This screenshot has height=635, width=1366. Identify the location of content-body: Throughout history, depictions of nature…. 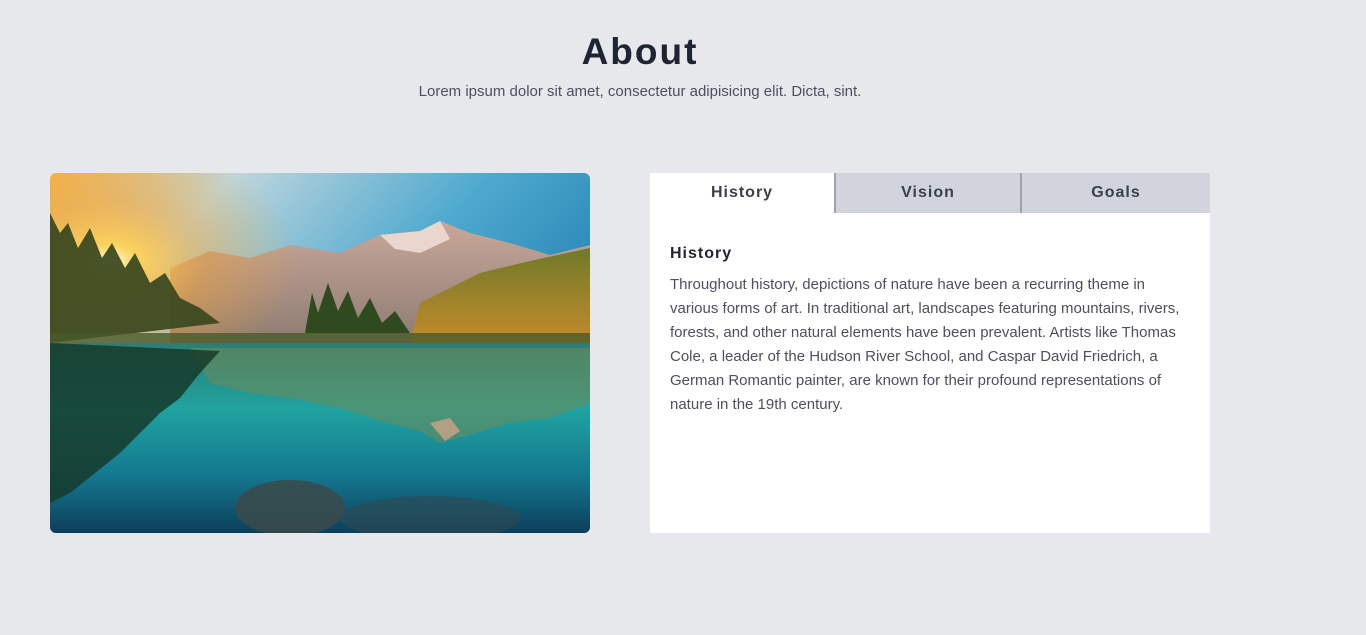
(925, 344).